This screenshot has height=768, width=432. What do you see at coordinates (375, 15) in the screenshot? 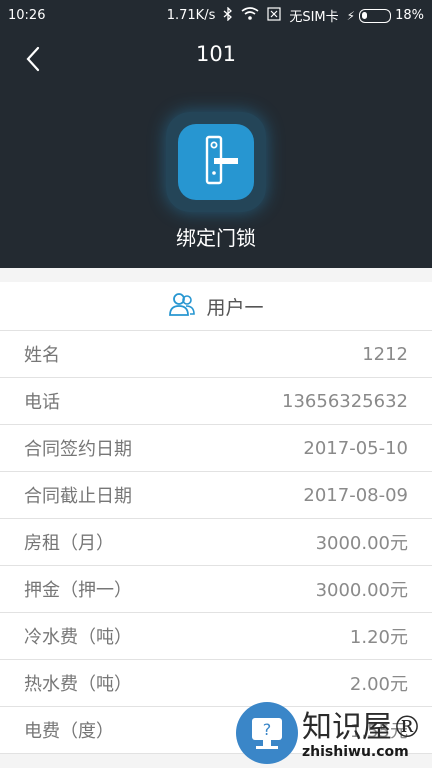
I see `battery-icon` at bounding box center [375, 15].